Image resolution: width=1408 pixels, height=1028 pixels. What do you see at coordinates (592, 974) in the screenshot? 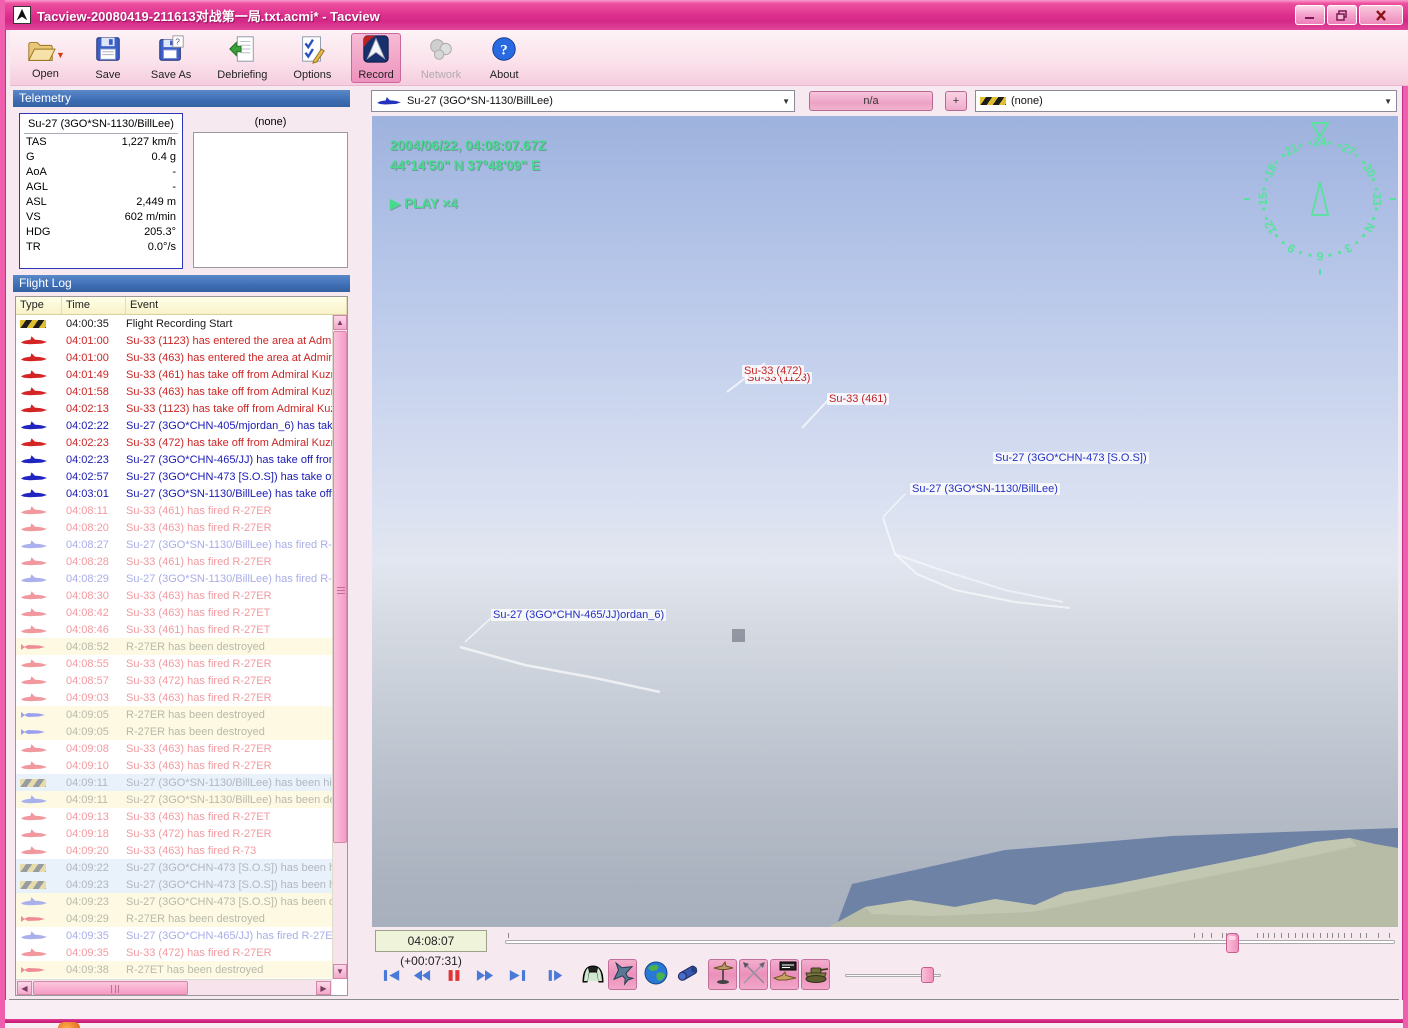
I see `cockpit-view-button` at bounding box center [592, 974].